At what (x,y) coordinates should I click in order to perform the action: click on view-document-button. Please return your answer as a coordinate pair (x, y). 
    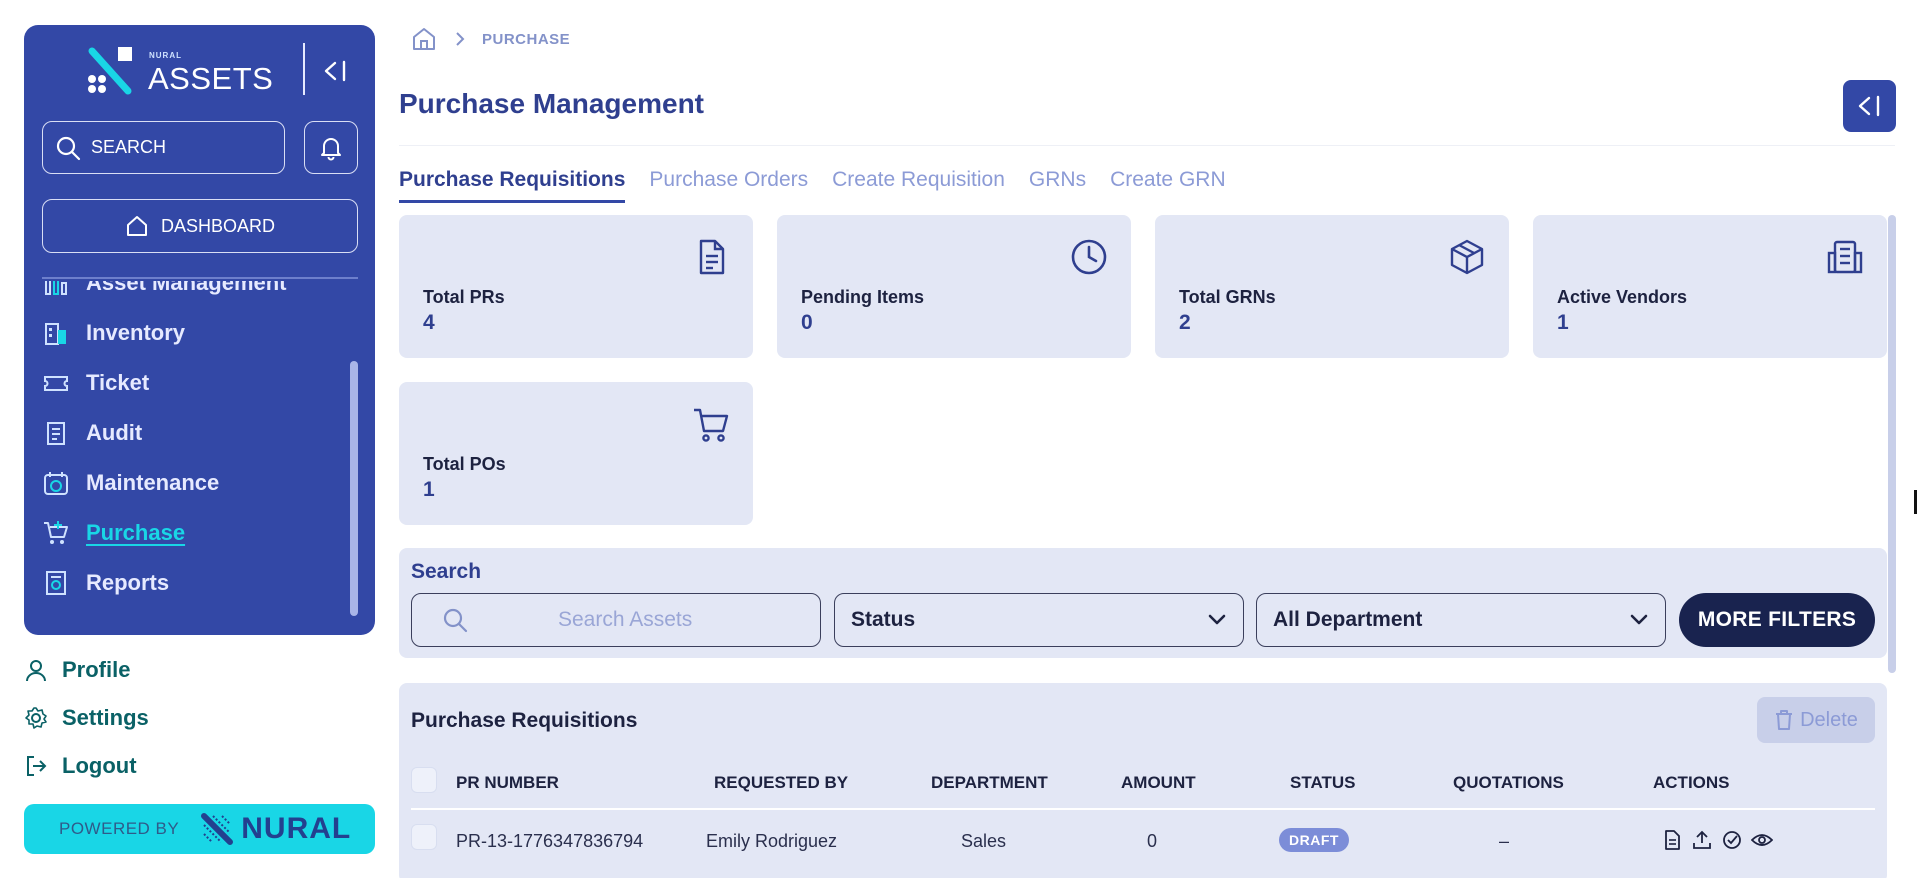
    Looking at the image, I should click on (1672, 840).